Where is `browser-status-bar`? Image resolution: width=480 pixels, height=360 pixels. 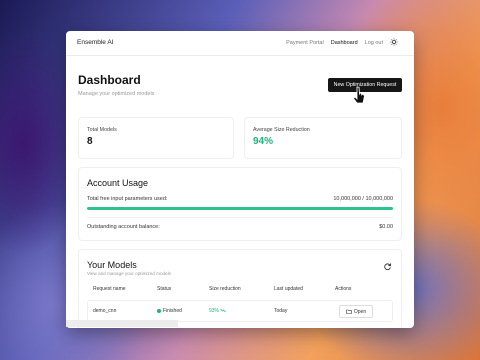 browser-status-bar is located at coordinates (122, 323).